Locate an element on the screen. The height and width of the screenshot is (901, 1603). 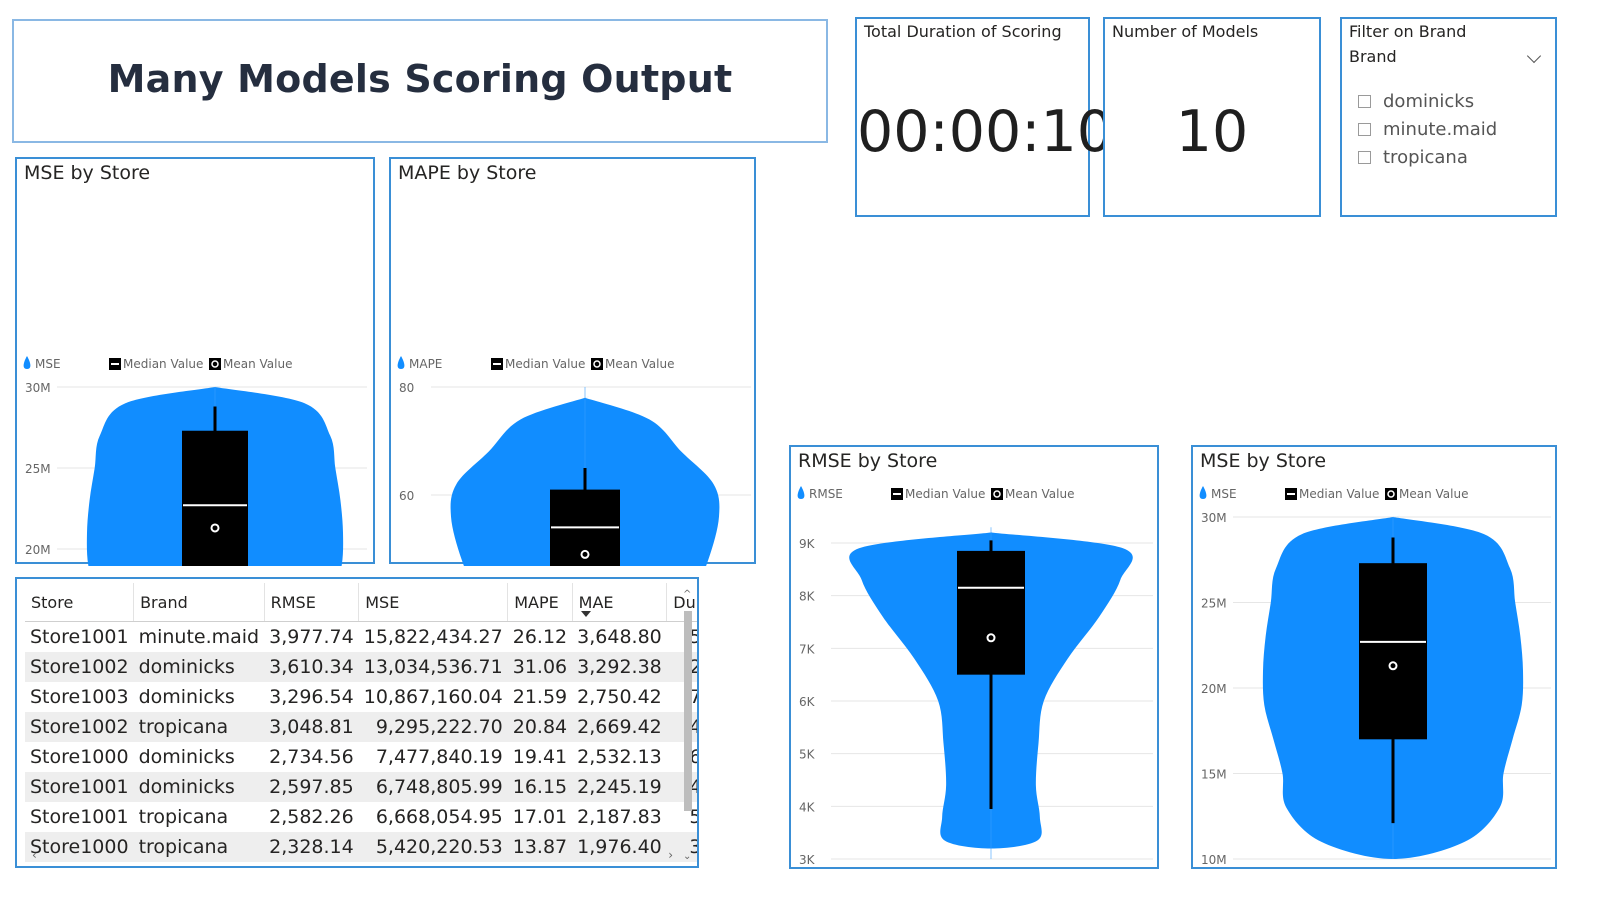
cell-mae: 2,187.83 is located at coordinates (619, 817).